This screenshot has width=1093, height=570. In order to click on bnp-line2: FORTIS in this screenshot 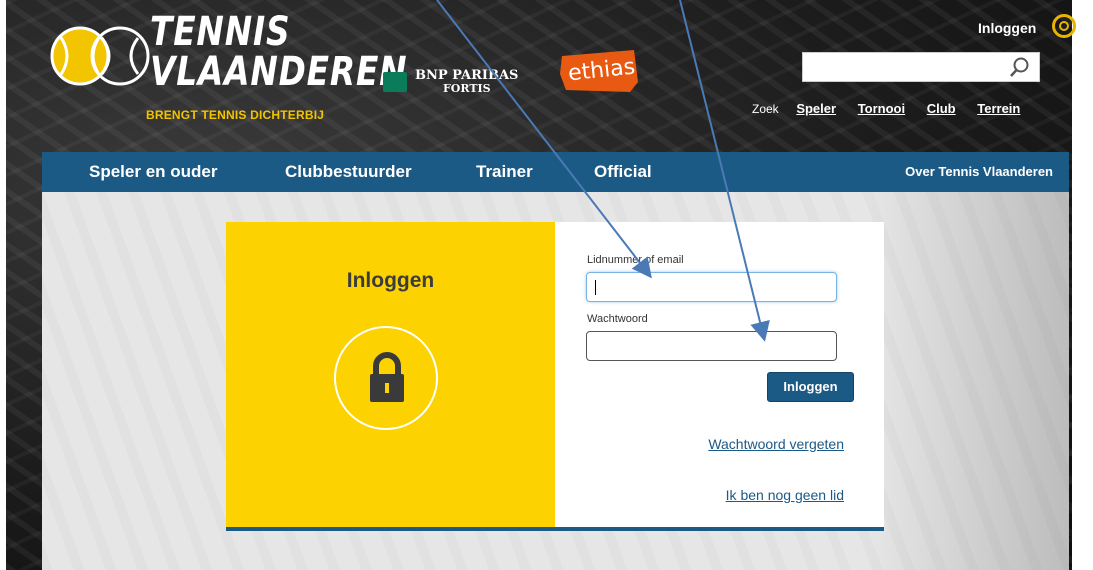, I will do `click(467, 88)`.